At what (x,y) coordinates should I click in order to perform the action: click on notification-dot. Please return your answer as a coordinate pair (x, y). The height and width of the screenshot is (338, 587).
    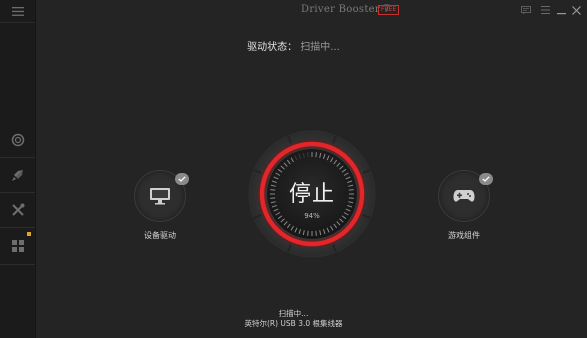
    Looking at the image, I should click on (29, 234).